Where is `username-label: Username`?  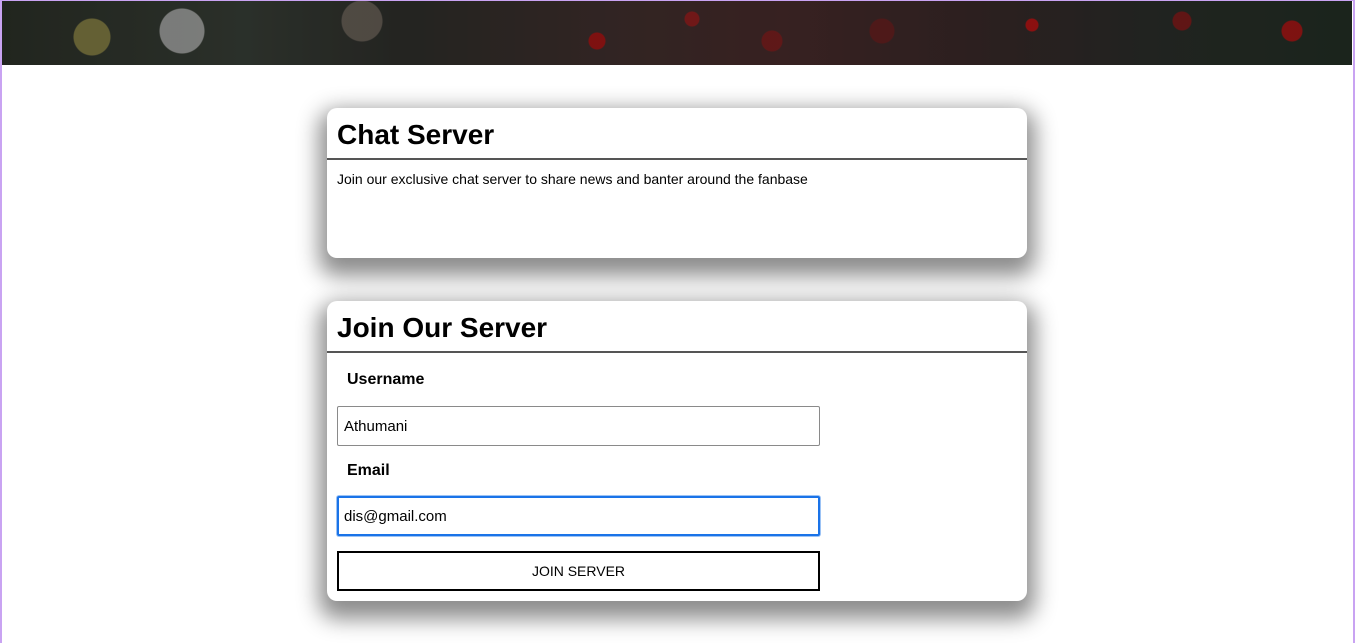
username-label: Username is located at coordinates (386, 379).